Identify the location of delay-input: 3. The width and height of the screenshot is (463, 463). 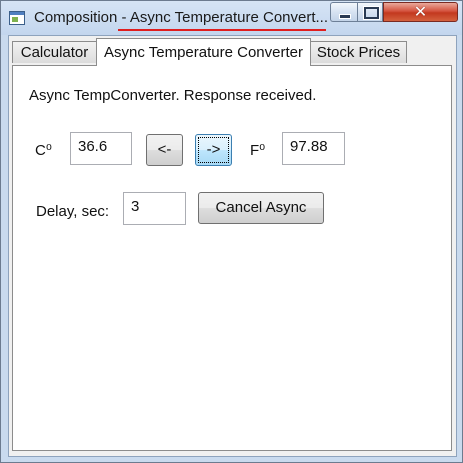
(154, 208).